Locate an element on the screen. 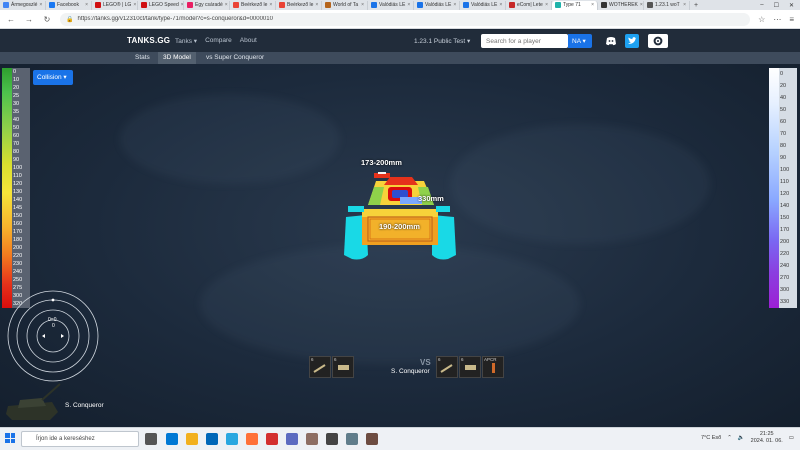 The height and width of the screenshot is (450, 800). taskbar-search: Írjon ide a kereséshez is located at coordinates (80, 439).